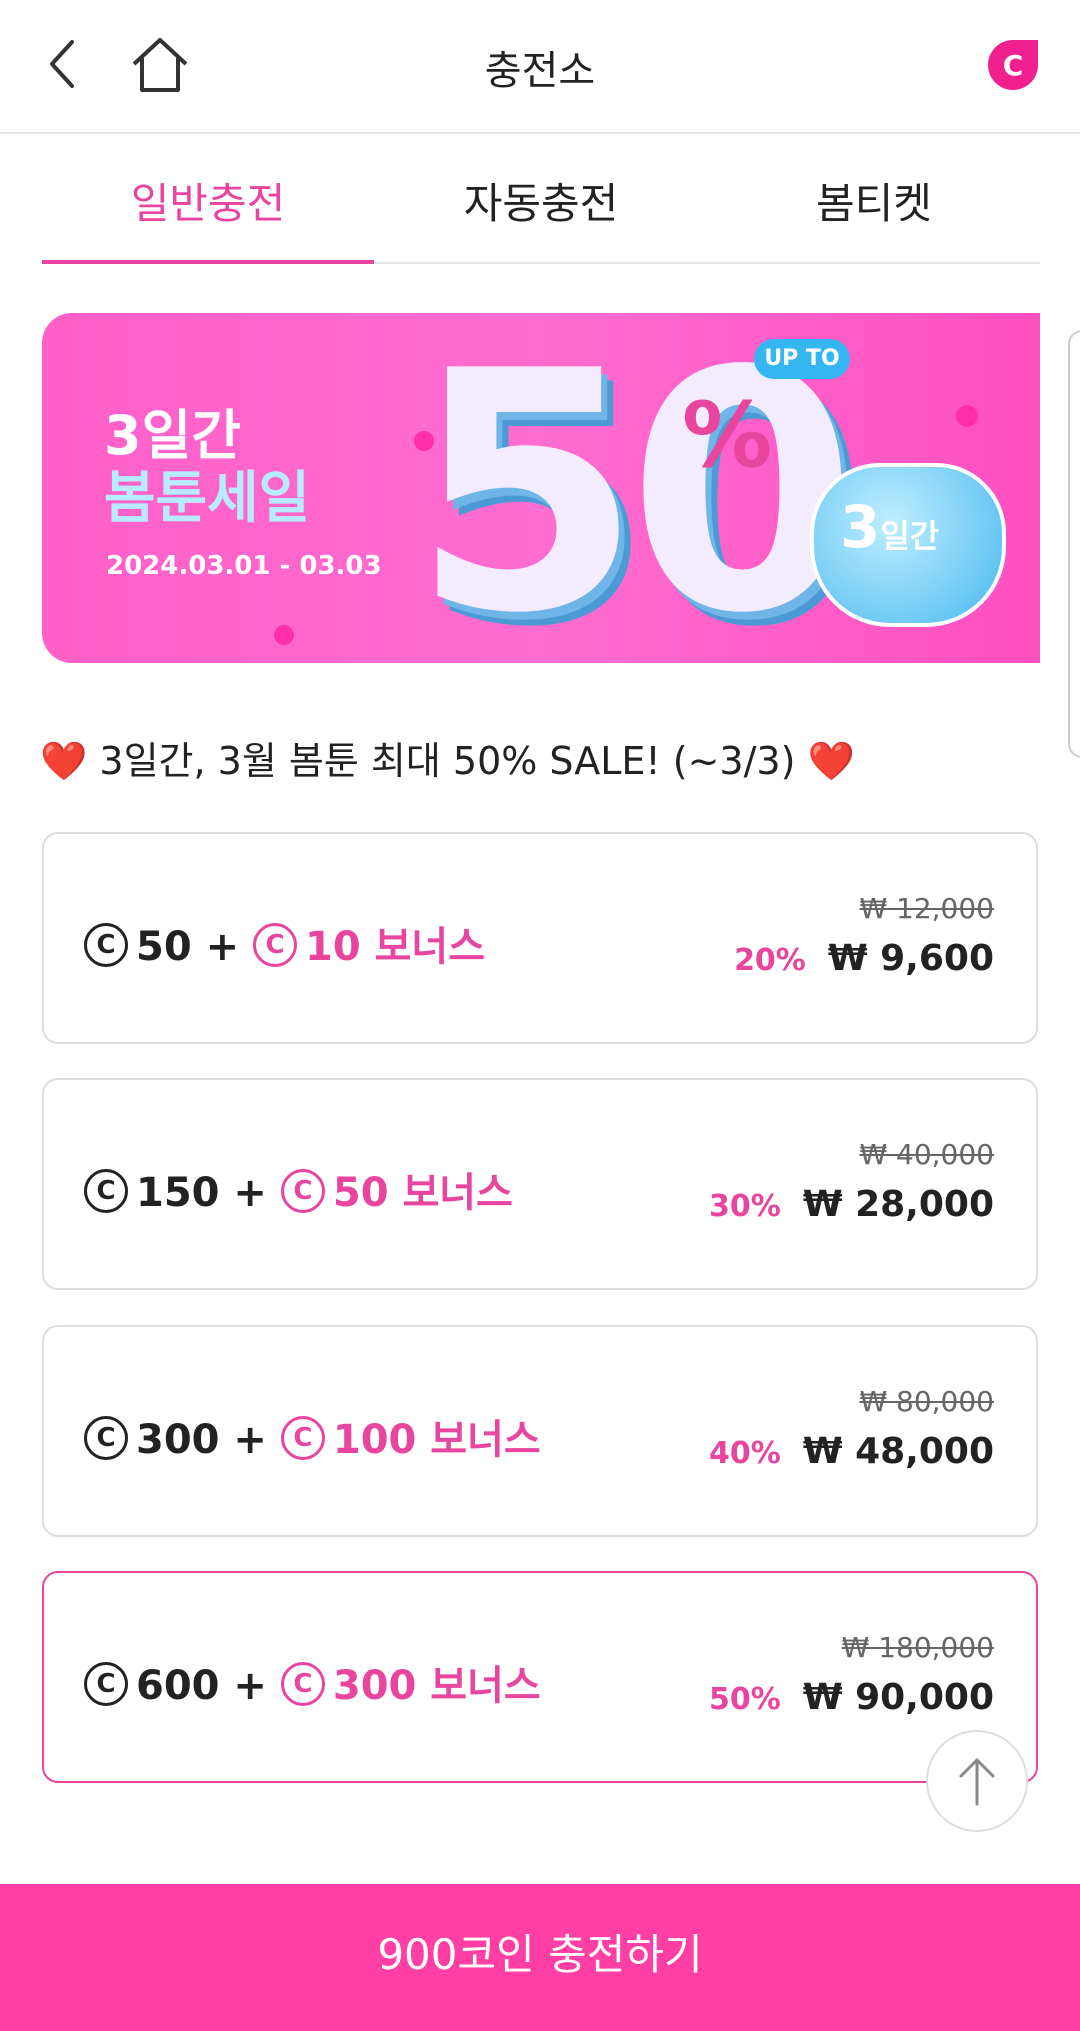 This screenshot has width=1080, height=2031. Describe the element at coordinates (898, 1204) in the screenshot. I see `sale-price: ₩ 28,000` at that location.